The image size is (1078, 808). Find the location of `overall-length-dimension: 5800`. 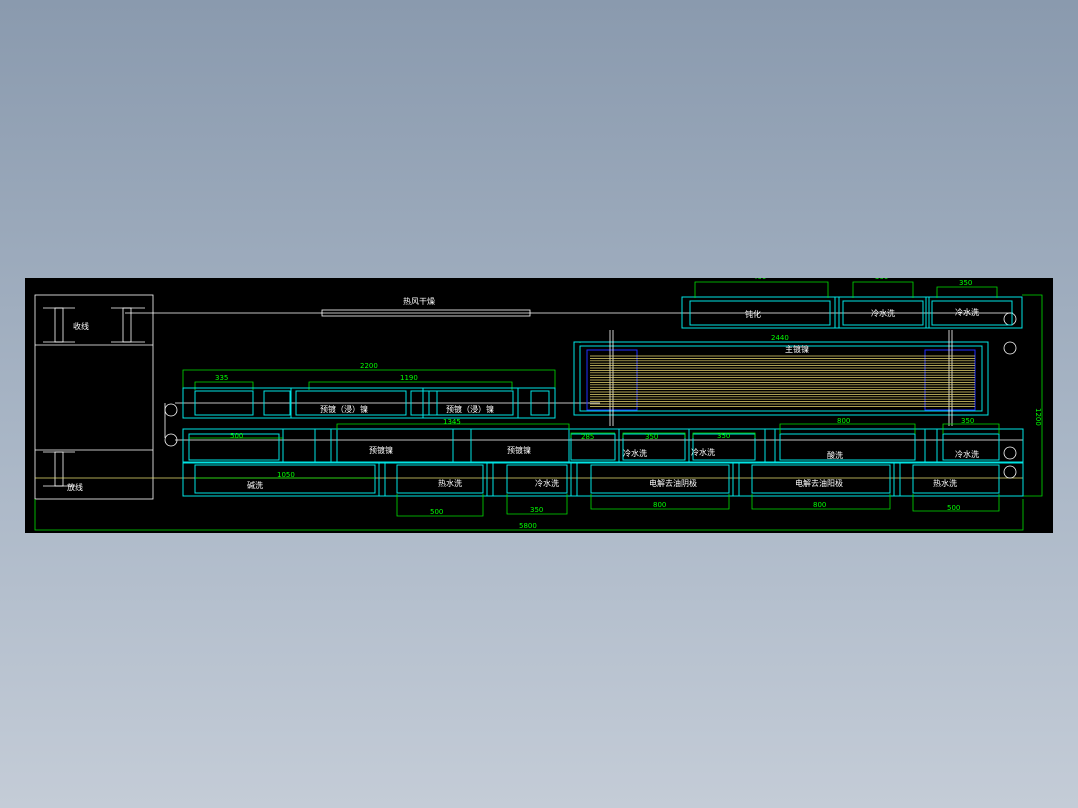

overall-length-dimension: 5800 is located at coordinates (529, 515).